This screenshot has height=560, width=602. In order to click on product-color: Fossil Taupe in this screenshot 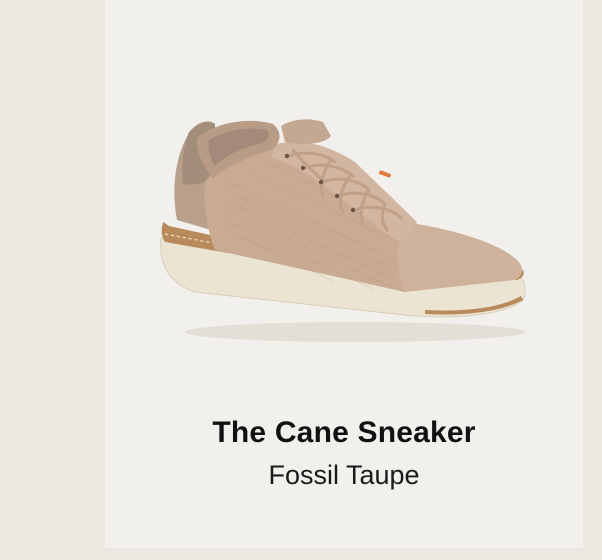, I will do `click(344, 475)`.